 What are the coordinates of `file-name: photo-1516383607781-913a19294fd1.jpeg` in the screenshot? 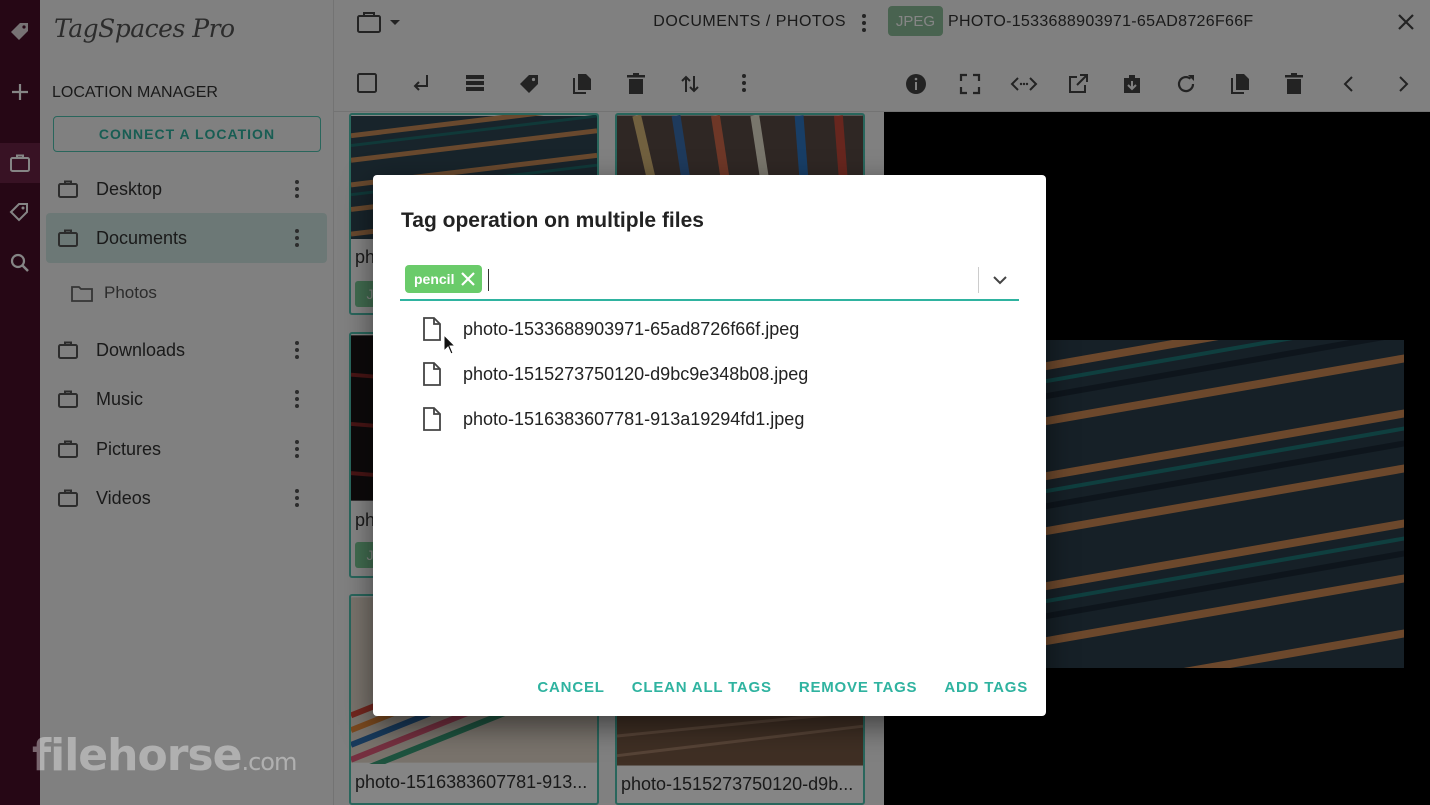 It's located at (634, 418).